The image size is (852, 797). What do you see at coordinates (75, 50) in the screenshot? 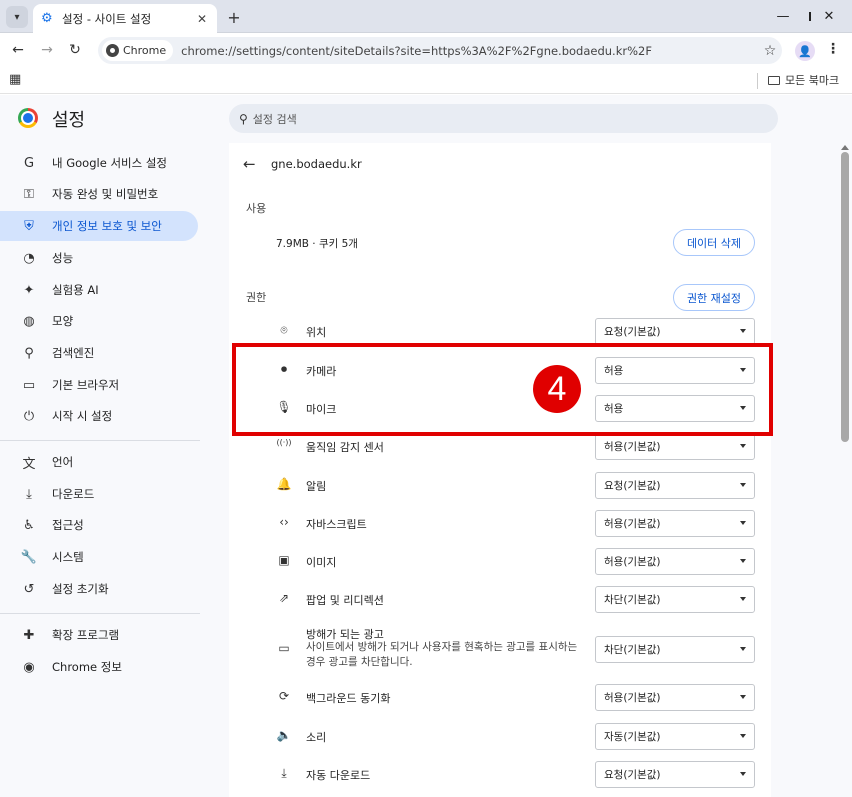
I see `reload-icon: ↻` at bounding box center [75, 50].